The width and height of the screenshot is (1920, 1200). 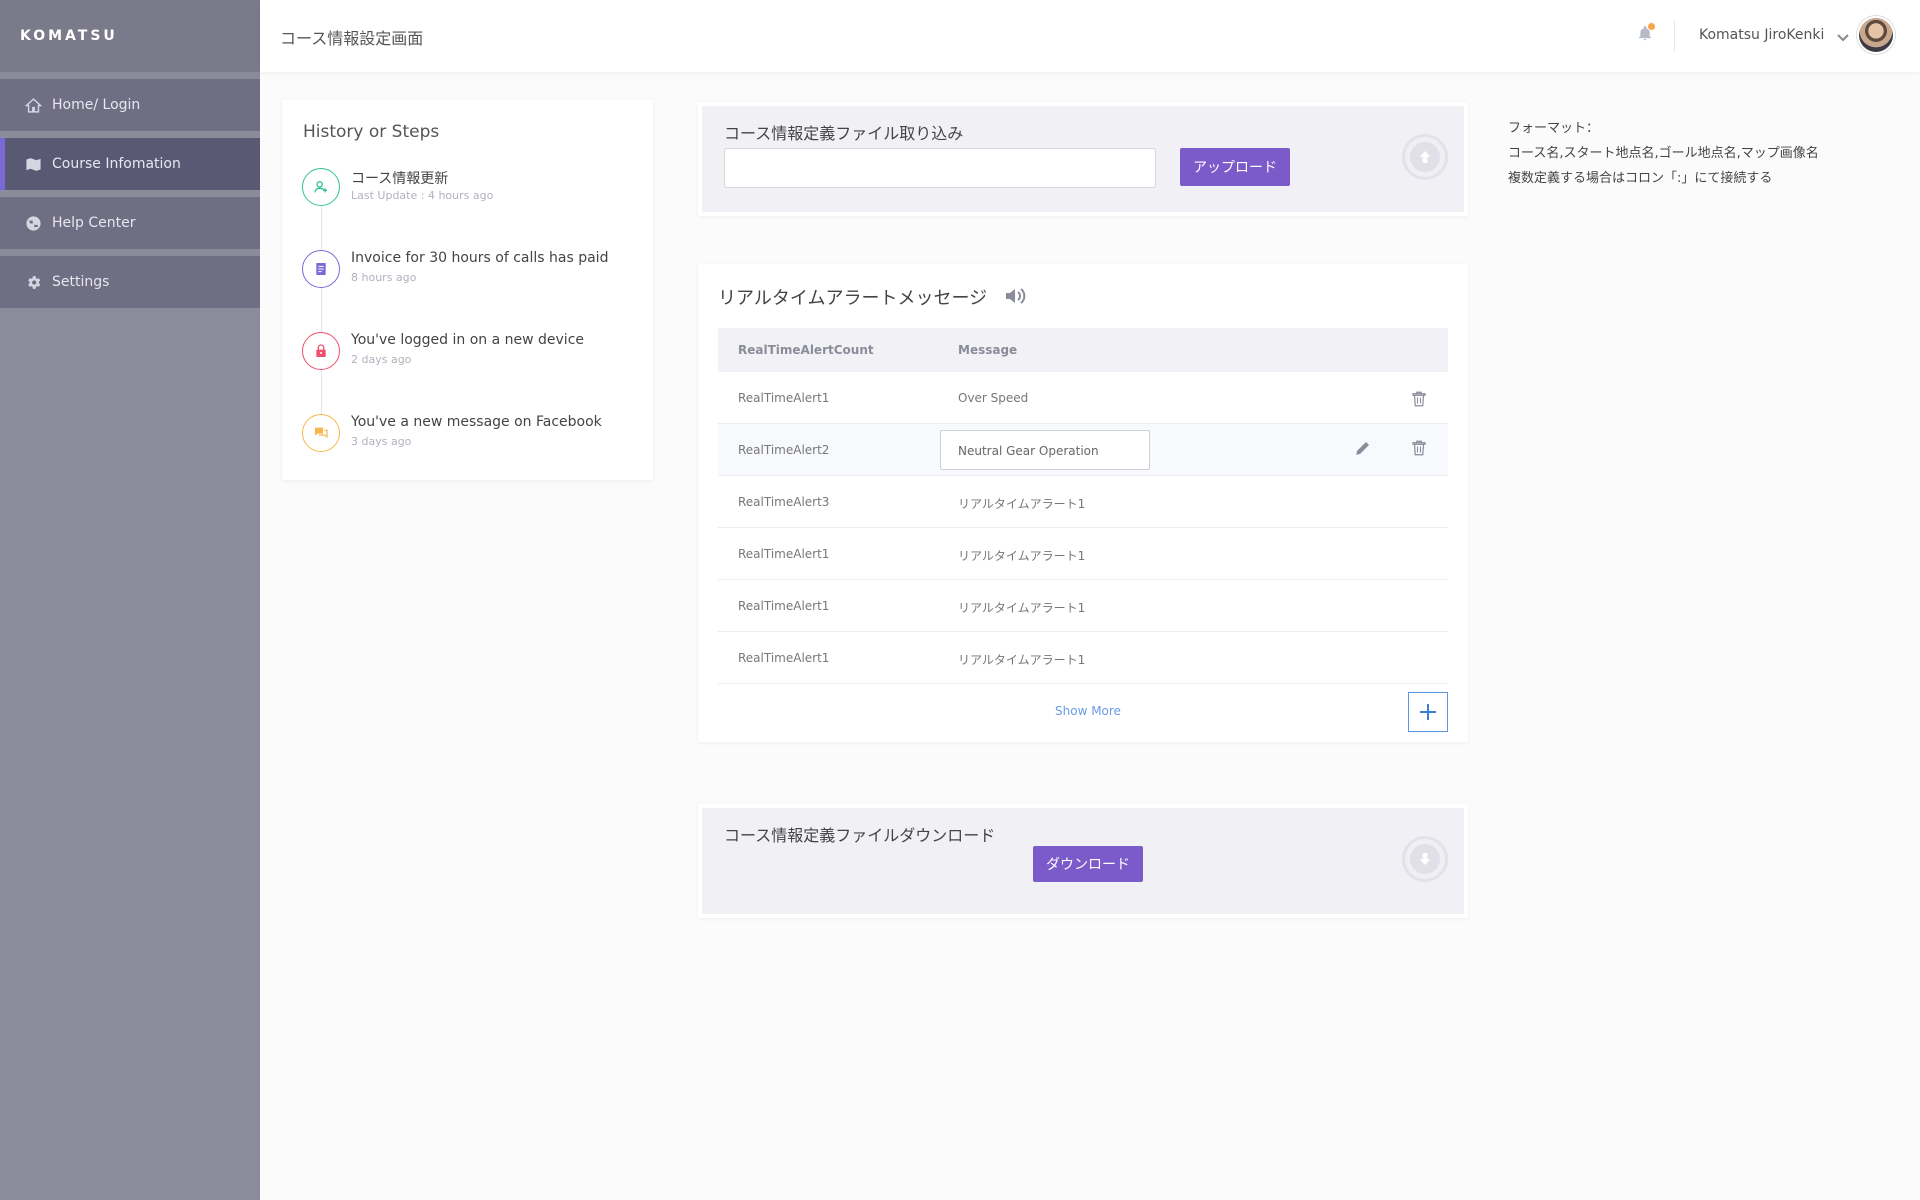 I want to click on sidebar-item-label: Help Center, so click(x=94, y=223).